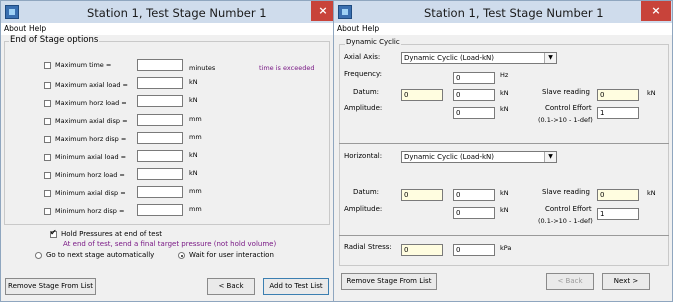  I want to click on radial-stress-input: 0, so click(474, 250).